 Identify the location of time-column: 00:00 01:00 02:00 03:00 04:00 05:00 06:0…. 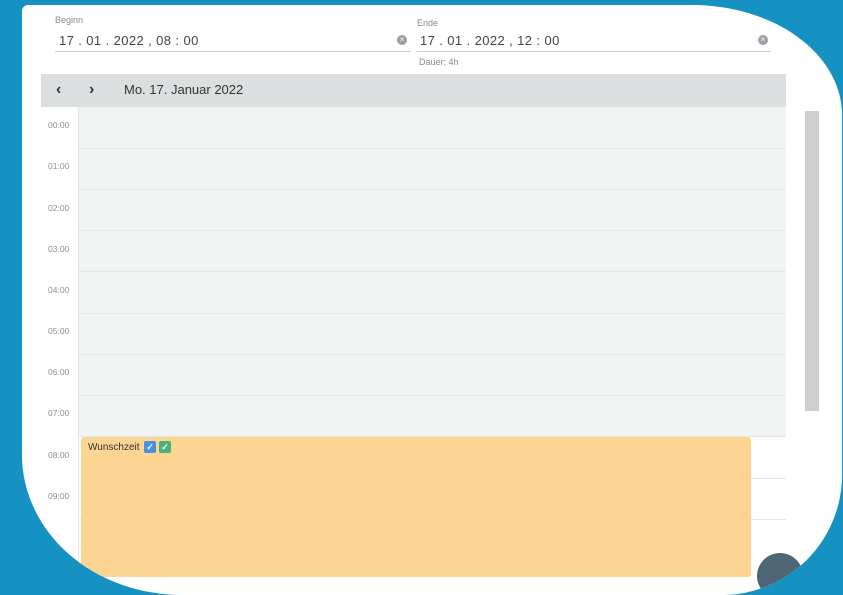
(60, 342).